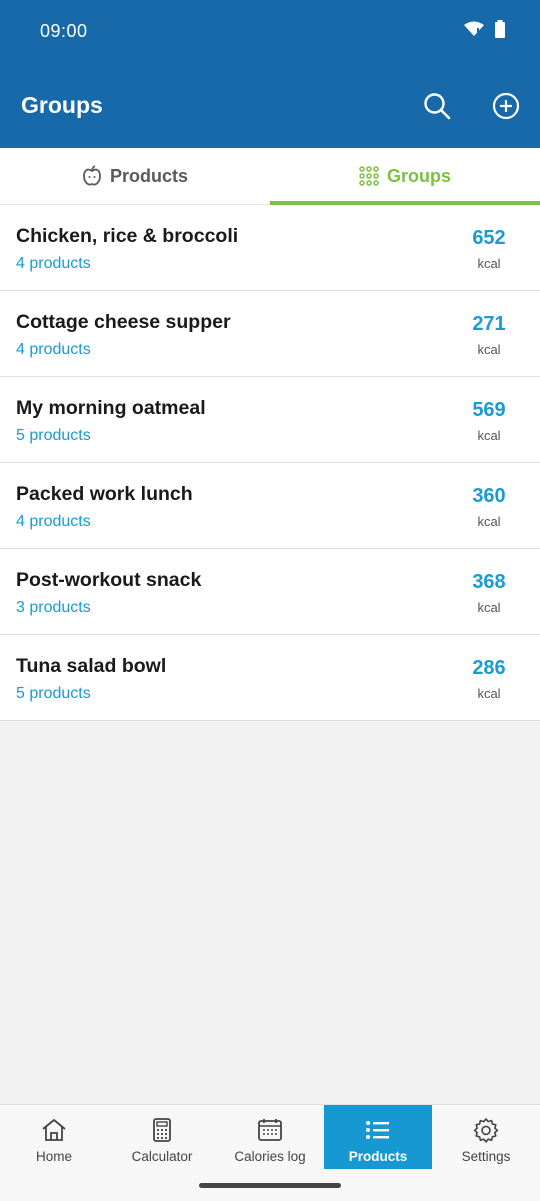 The height and width of the screenshot is (1201, 540). What do you see at coordinates (489, 582) in the screenshot?
I see `group-kcal: 368` at bounding box center [489, 582].